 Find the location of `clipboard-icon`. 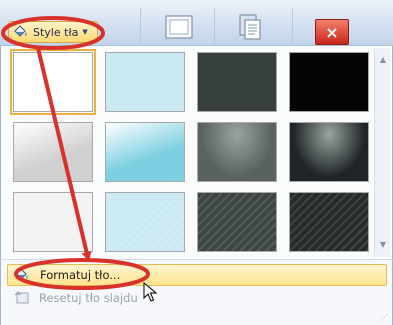

clipboard-icon is located at coordinates (249, 29).